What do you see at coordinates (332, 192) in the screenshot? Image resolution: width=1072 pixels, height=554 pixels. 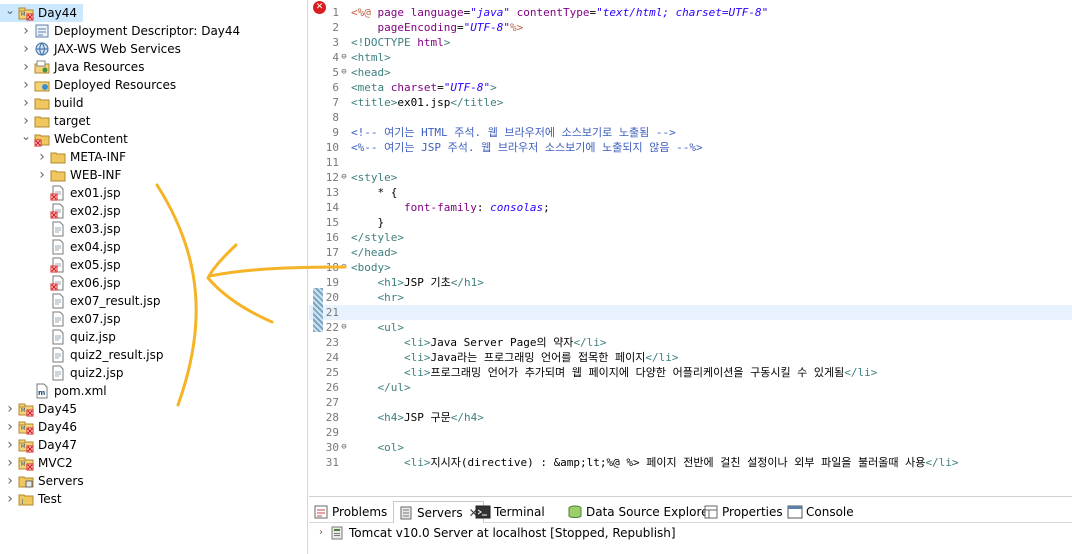 I see `line-number: 13` at bounding box center [332, 192].